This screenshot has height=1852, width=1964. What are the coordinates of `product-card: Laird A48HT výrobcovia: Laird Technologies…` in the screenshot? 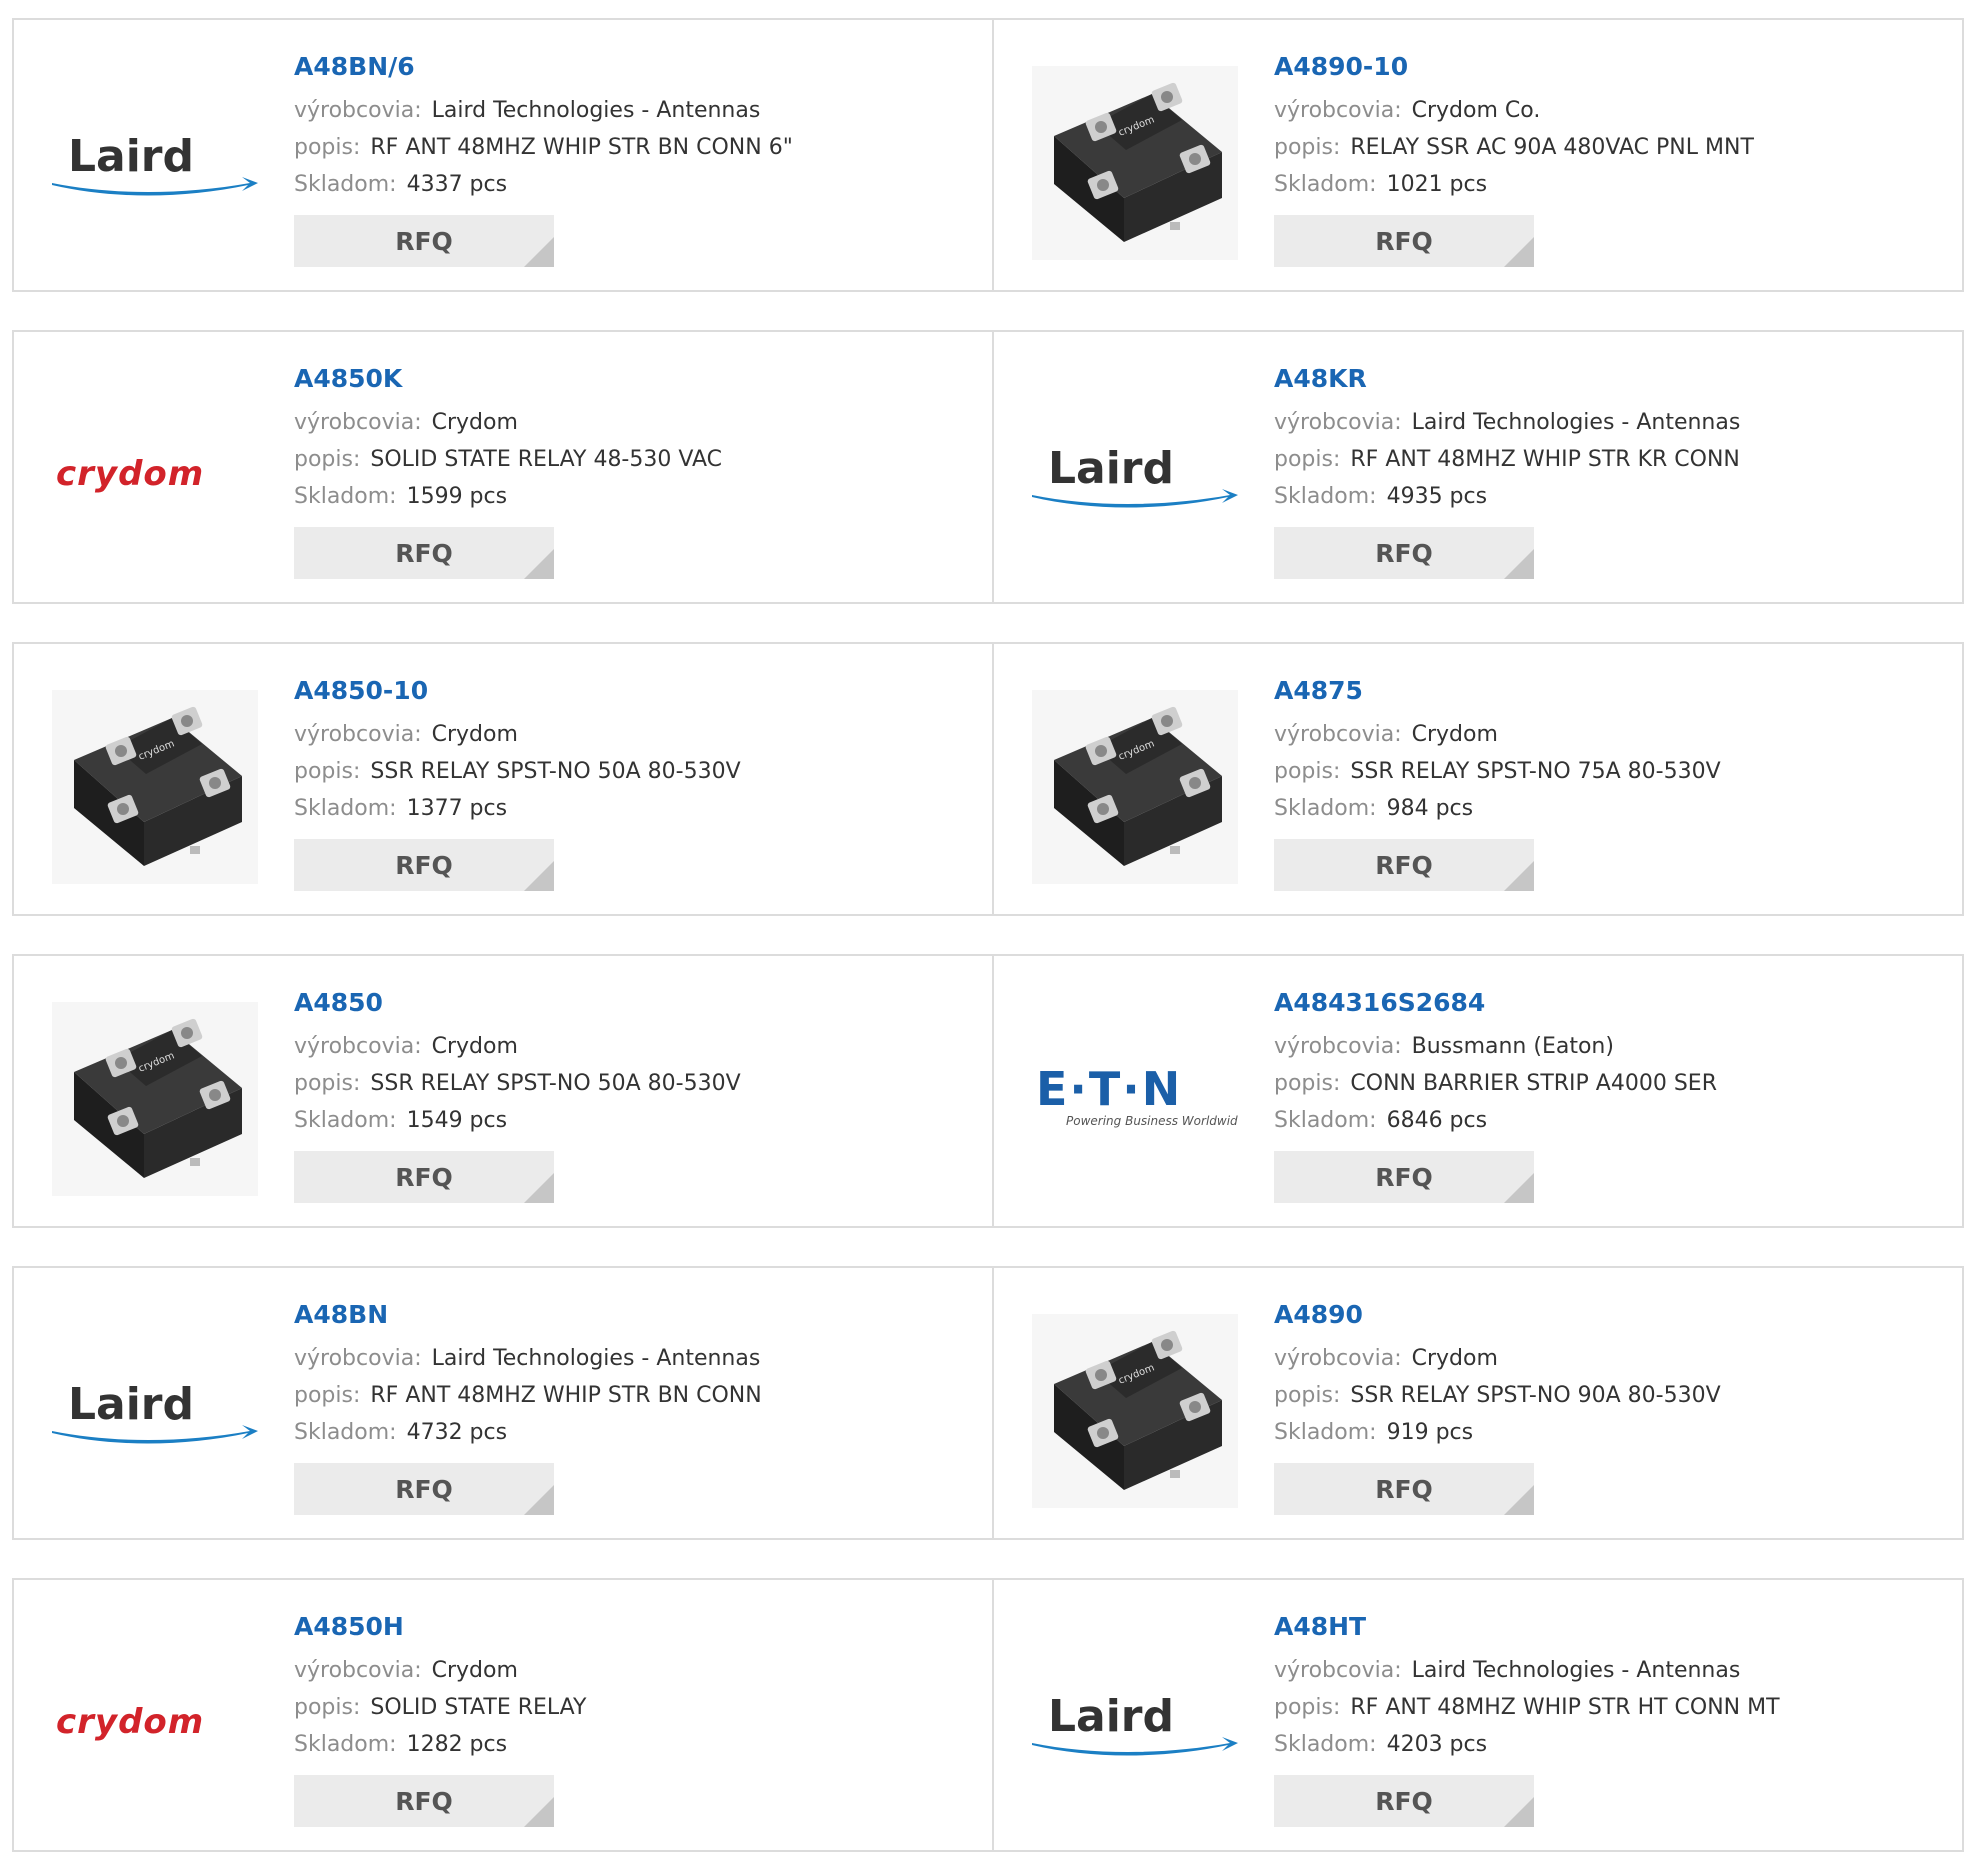 It's located at (1478, 1715).